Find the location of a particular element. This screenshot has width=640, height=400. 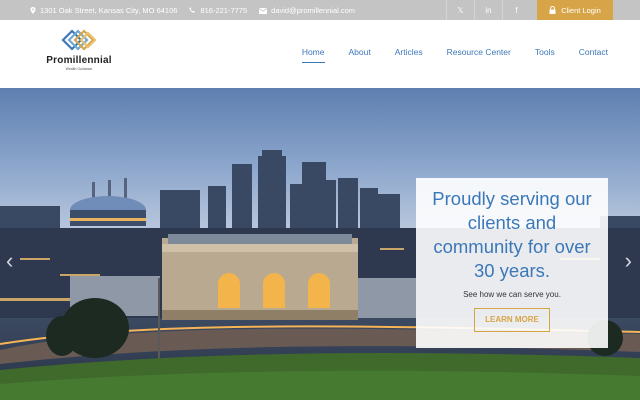

hero-subtext: See how we can serve you. is located at coordinates (512, 294).